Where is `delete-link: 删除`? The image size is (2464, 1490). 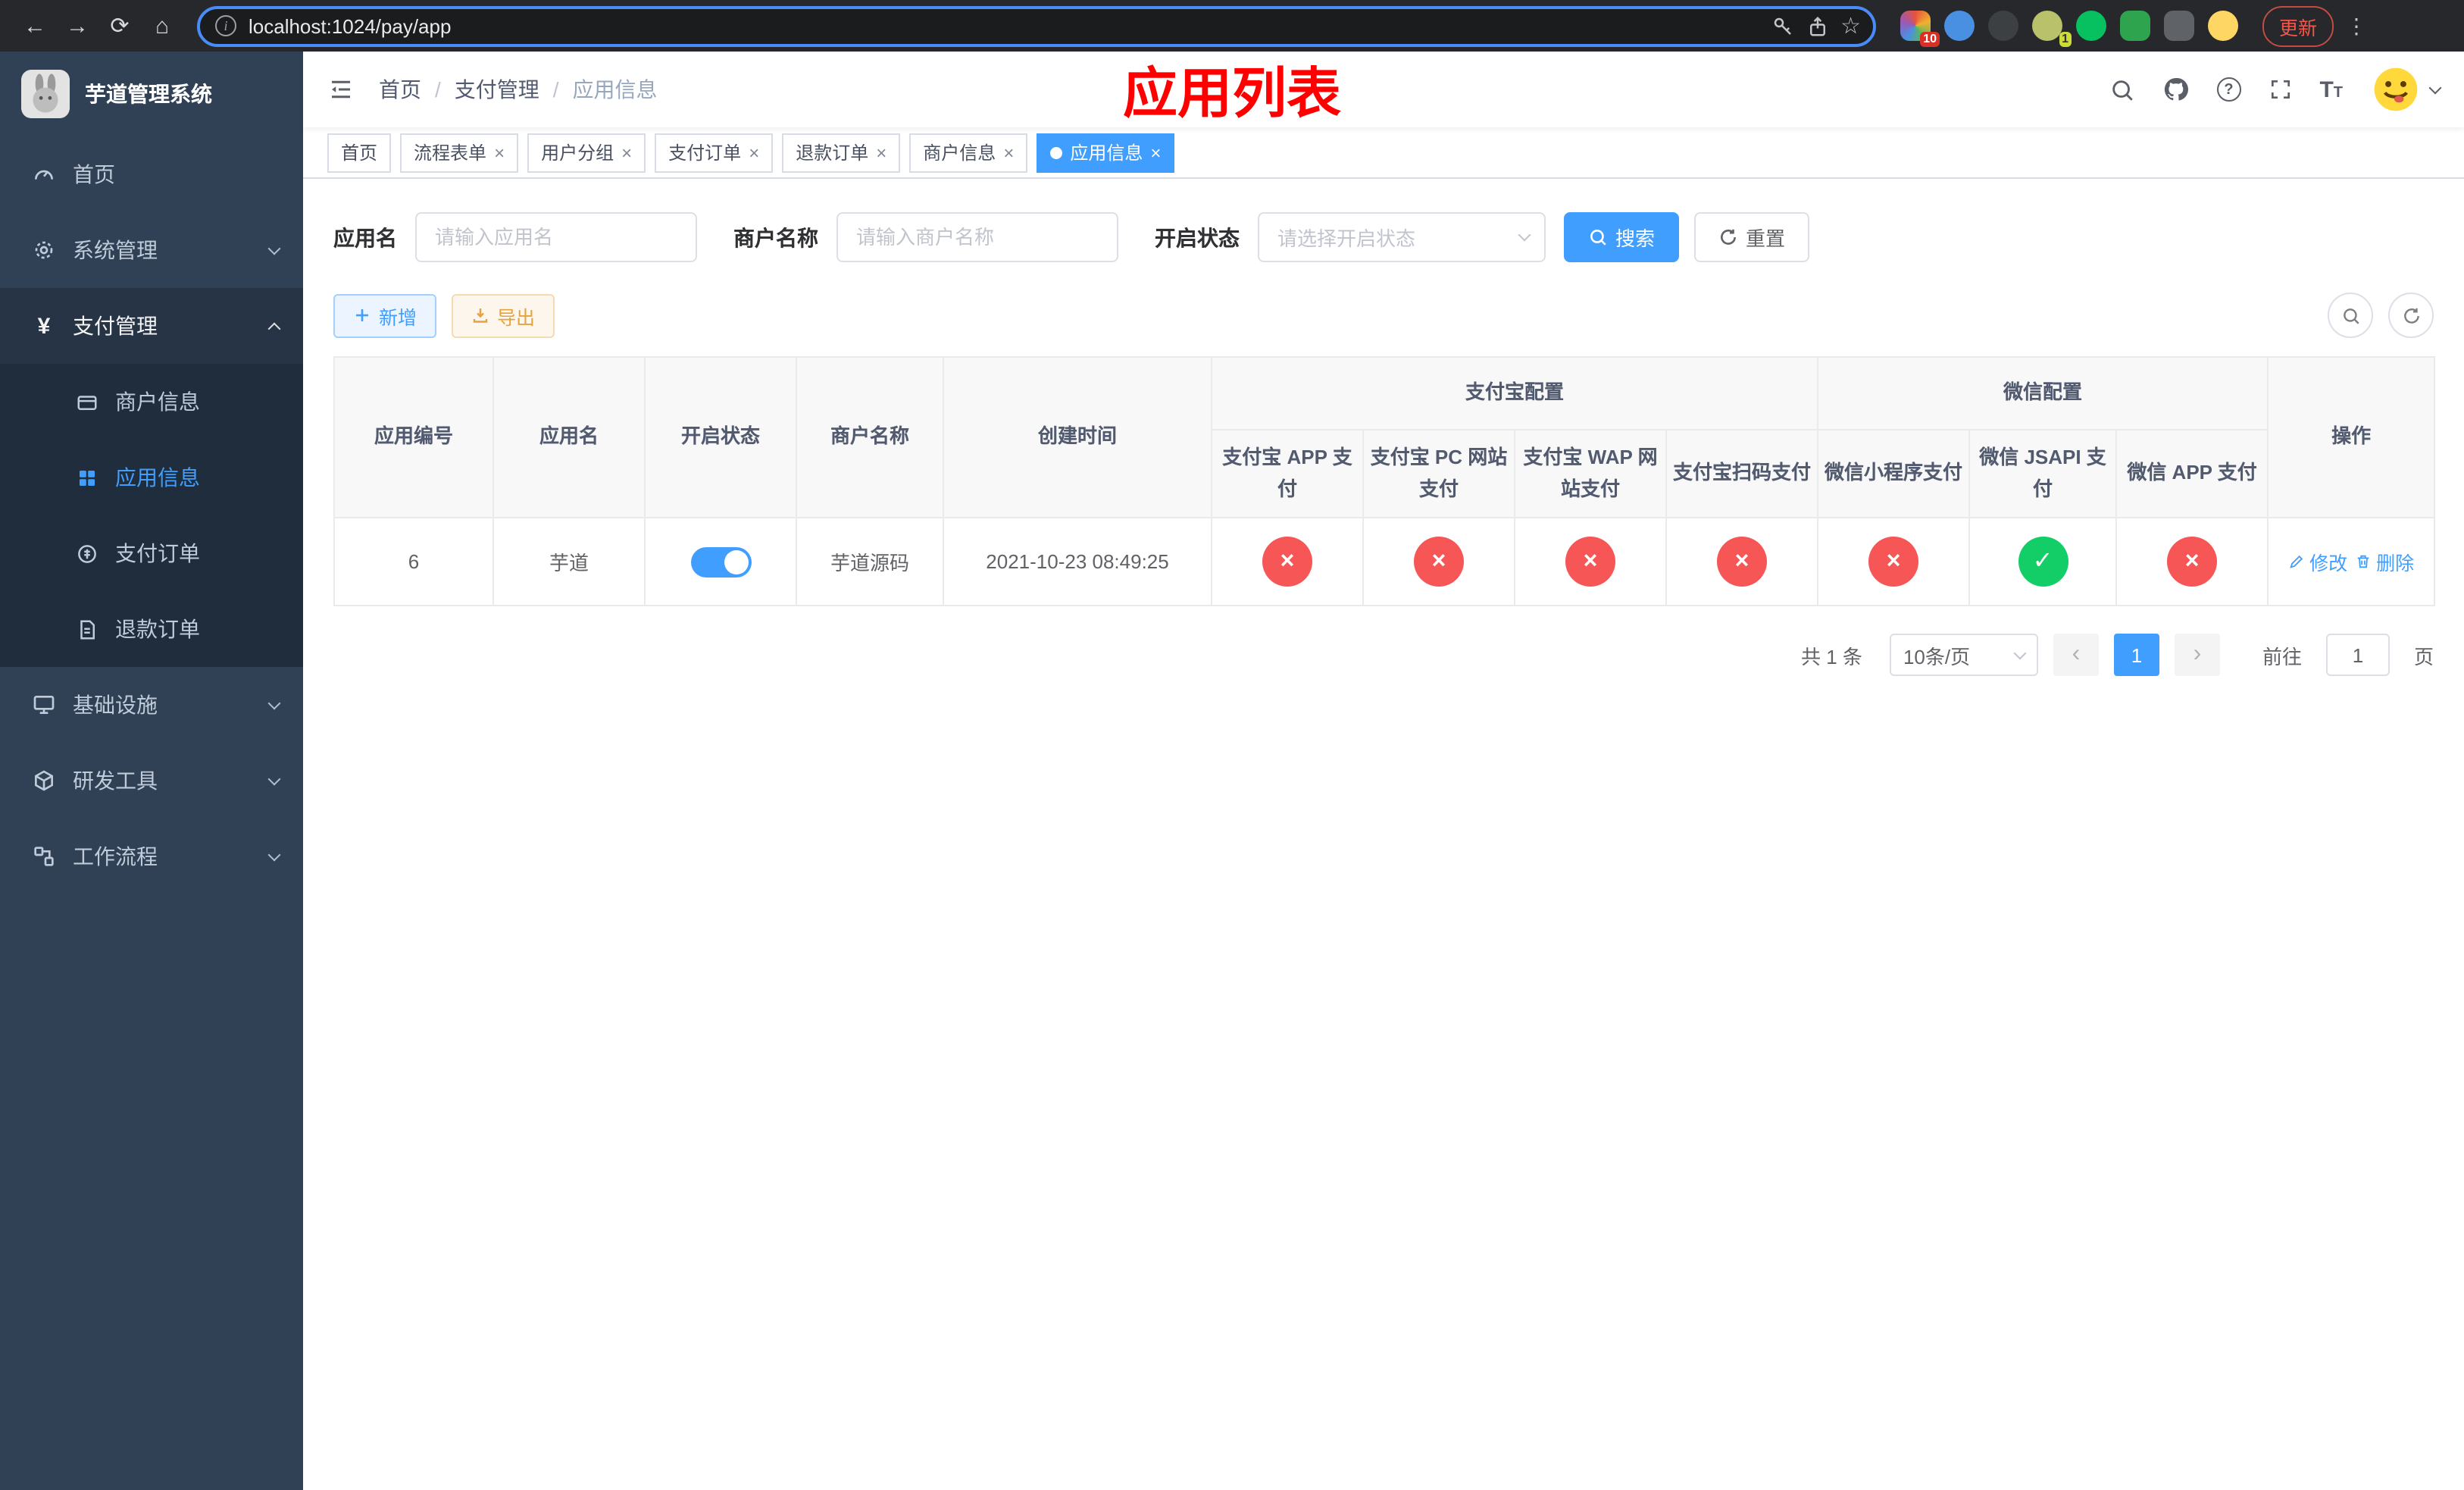 delete-link: 删除 is located at coordinates (2384, 562).